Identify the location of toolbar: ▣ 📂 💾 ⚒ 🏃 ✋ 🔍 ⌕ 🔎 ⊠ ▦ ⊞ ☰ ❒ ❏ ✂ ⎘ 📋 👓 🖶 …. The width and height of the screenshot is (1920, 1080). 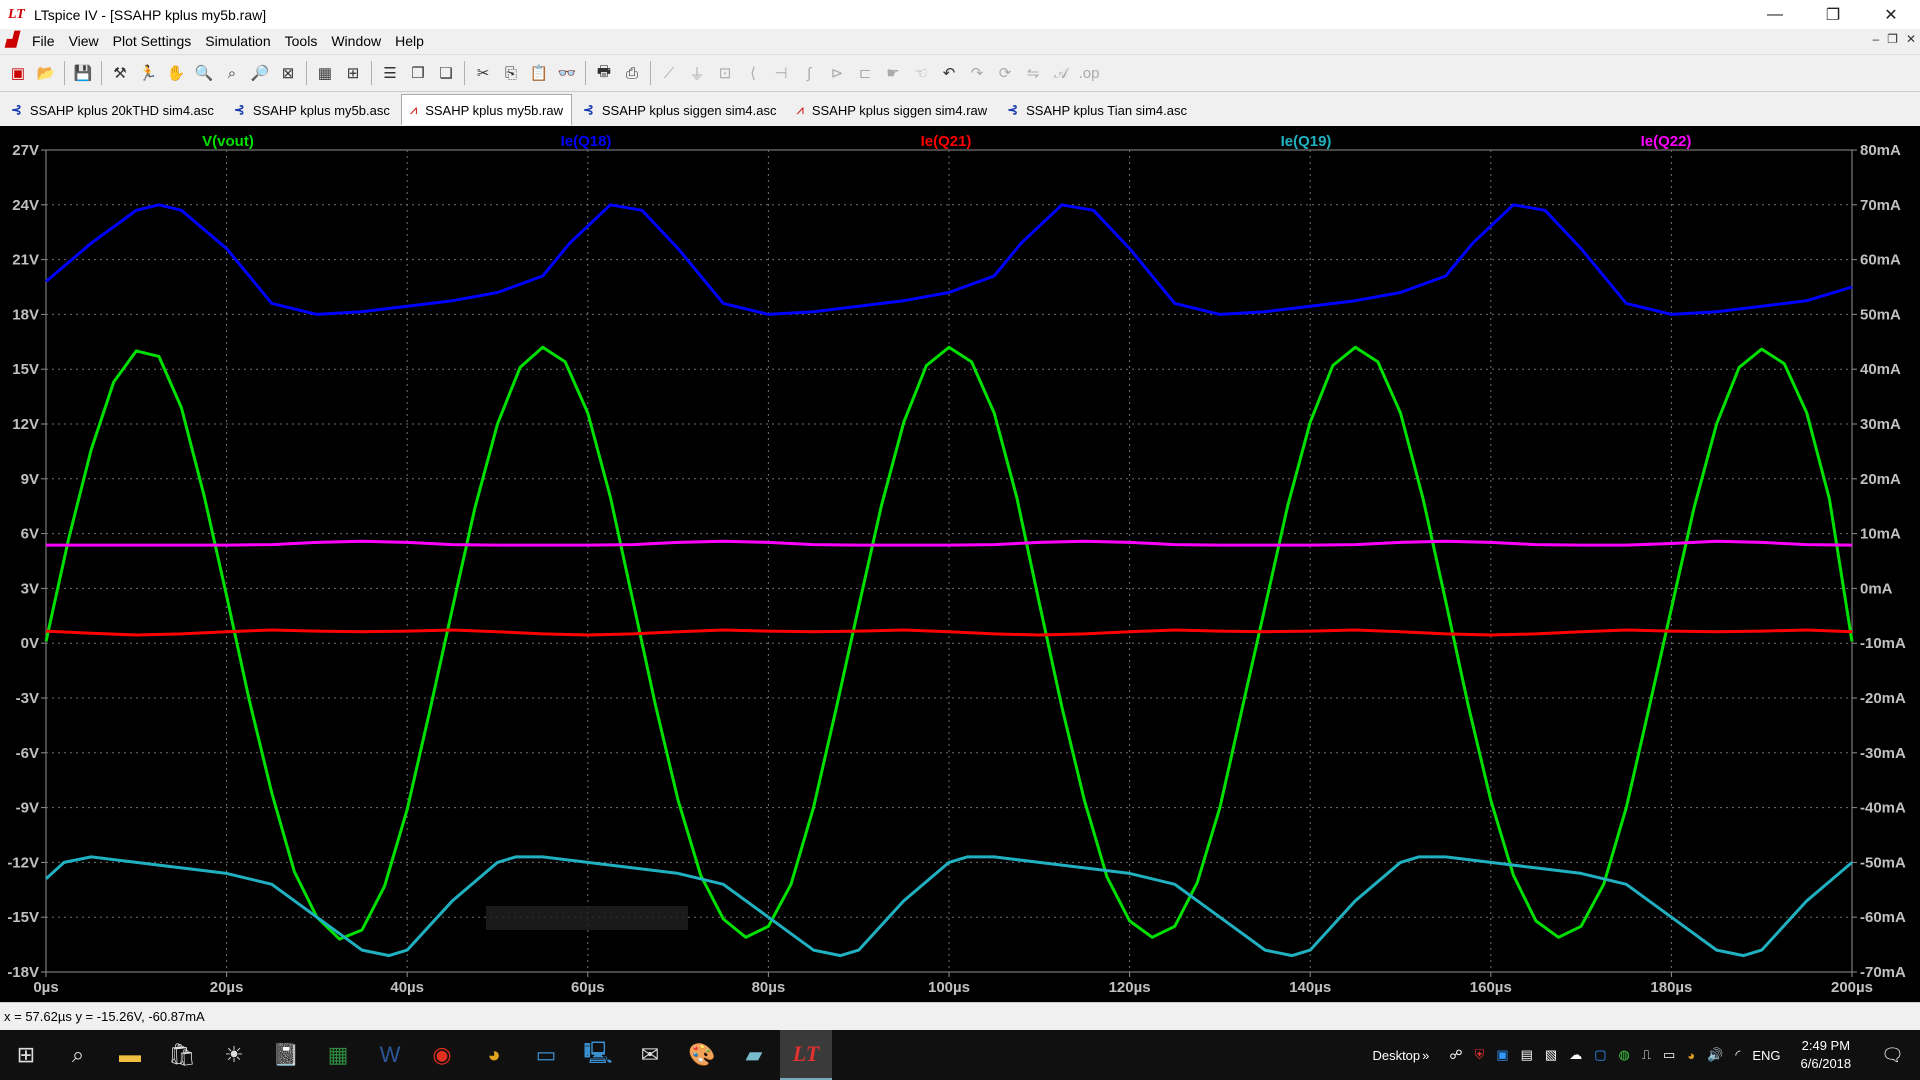
(960, 73).